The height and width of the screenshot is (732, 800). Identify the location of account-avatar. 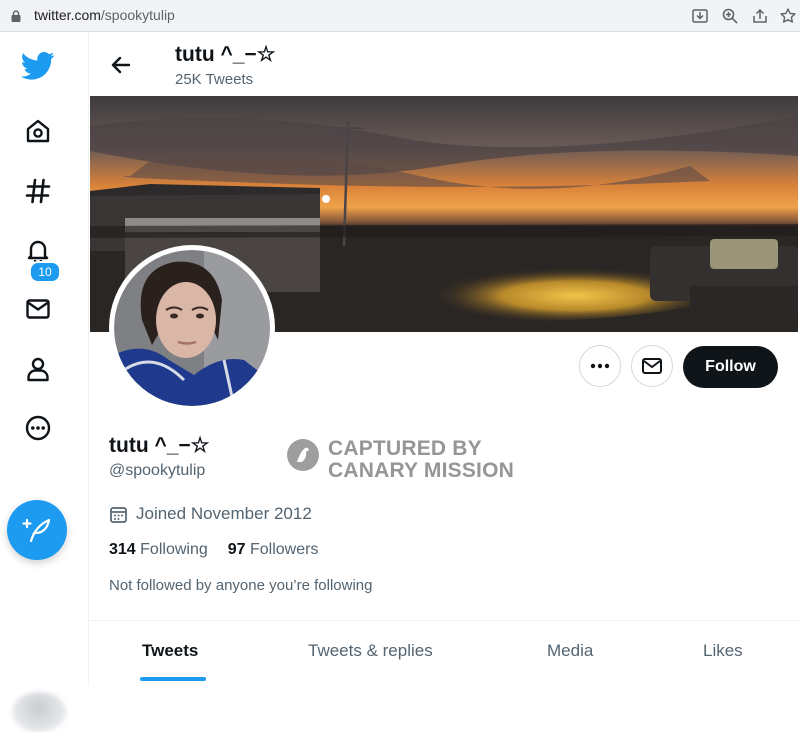
(39, 712).